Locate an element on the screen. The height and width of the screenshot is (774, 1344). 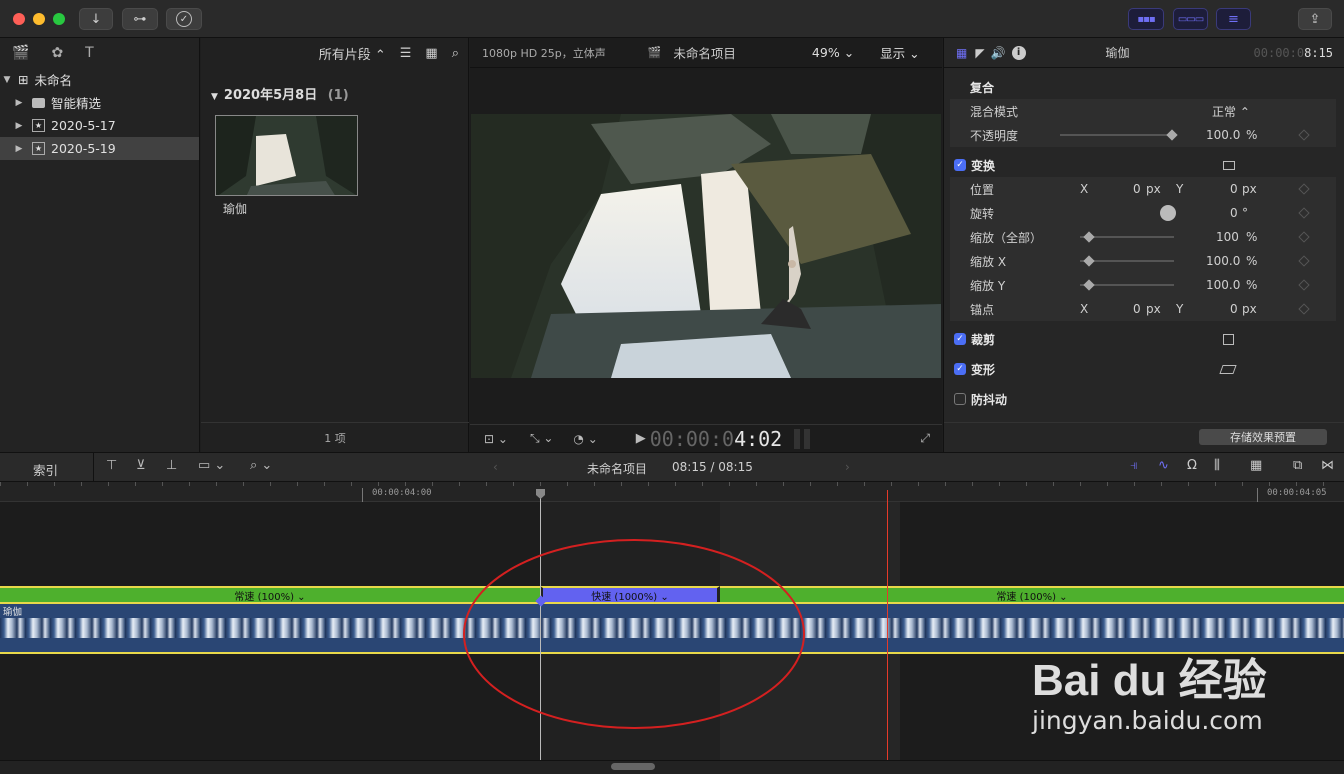
connect-clip-icon: ⊤ is located at coordinates (111, 465).